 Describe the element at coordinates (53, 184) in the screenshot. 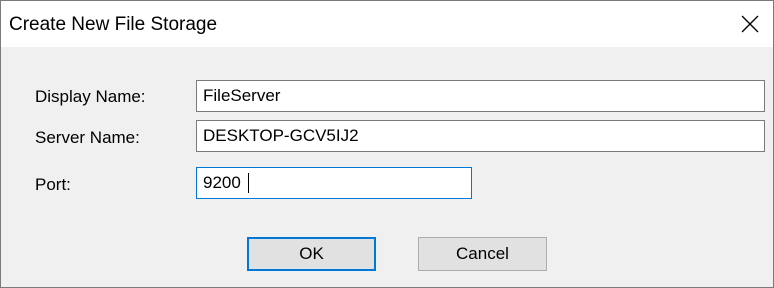

I see `port-label: Port:` at that location.